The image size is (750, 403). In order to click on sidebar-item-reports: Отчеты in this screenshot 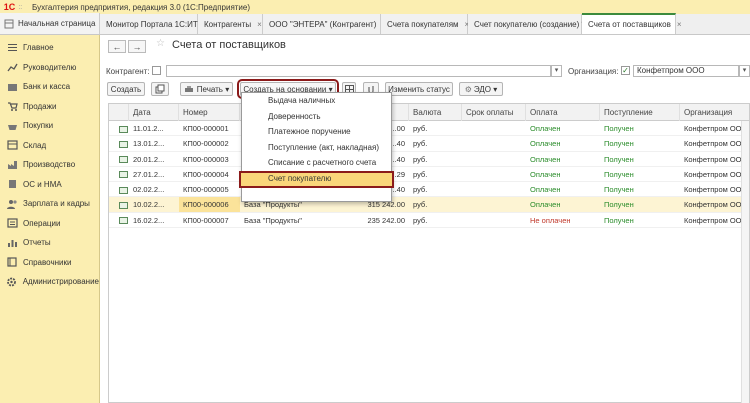, I will do `click(49, 243)`.